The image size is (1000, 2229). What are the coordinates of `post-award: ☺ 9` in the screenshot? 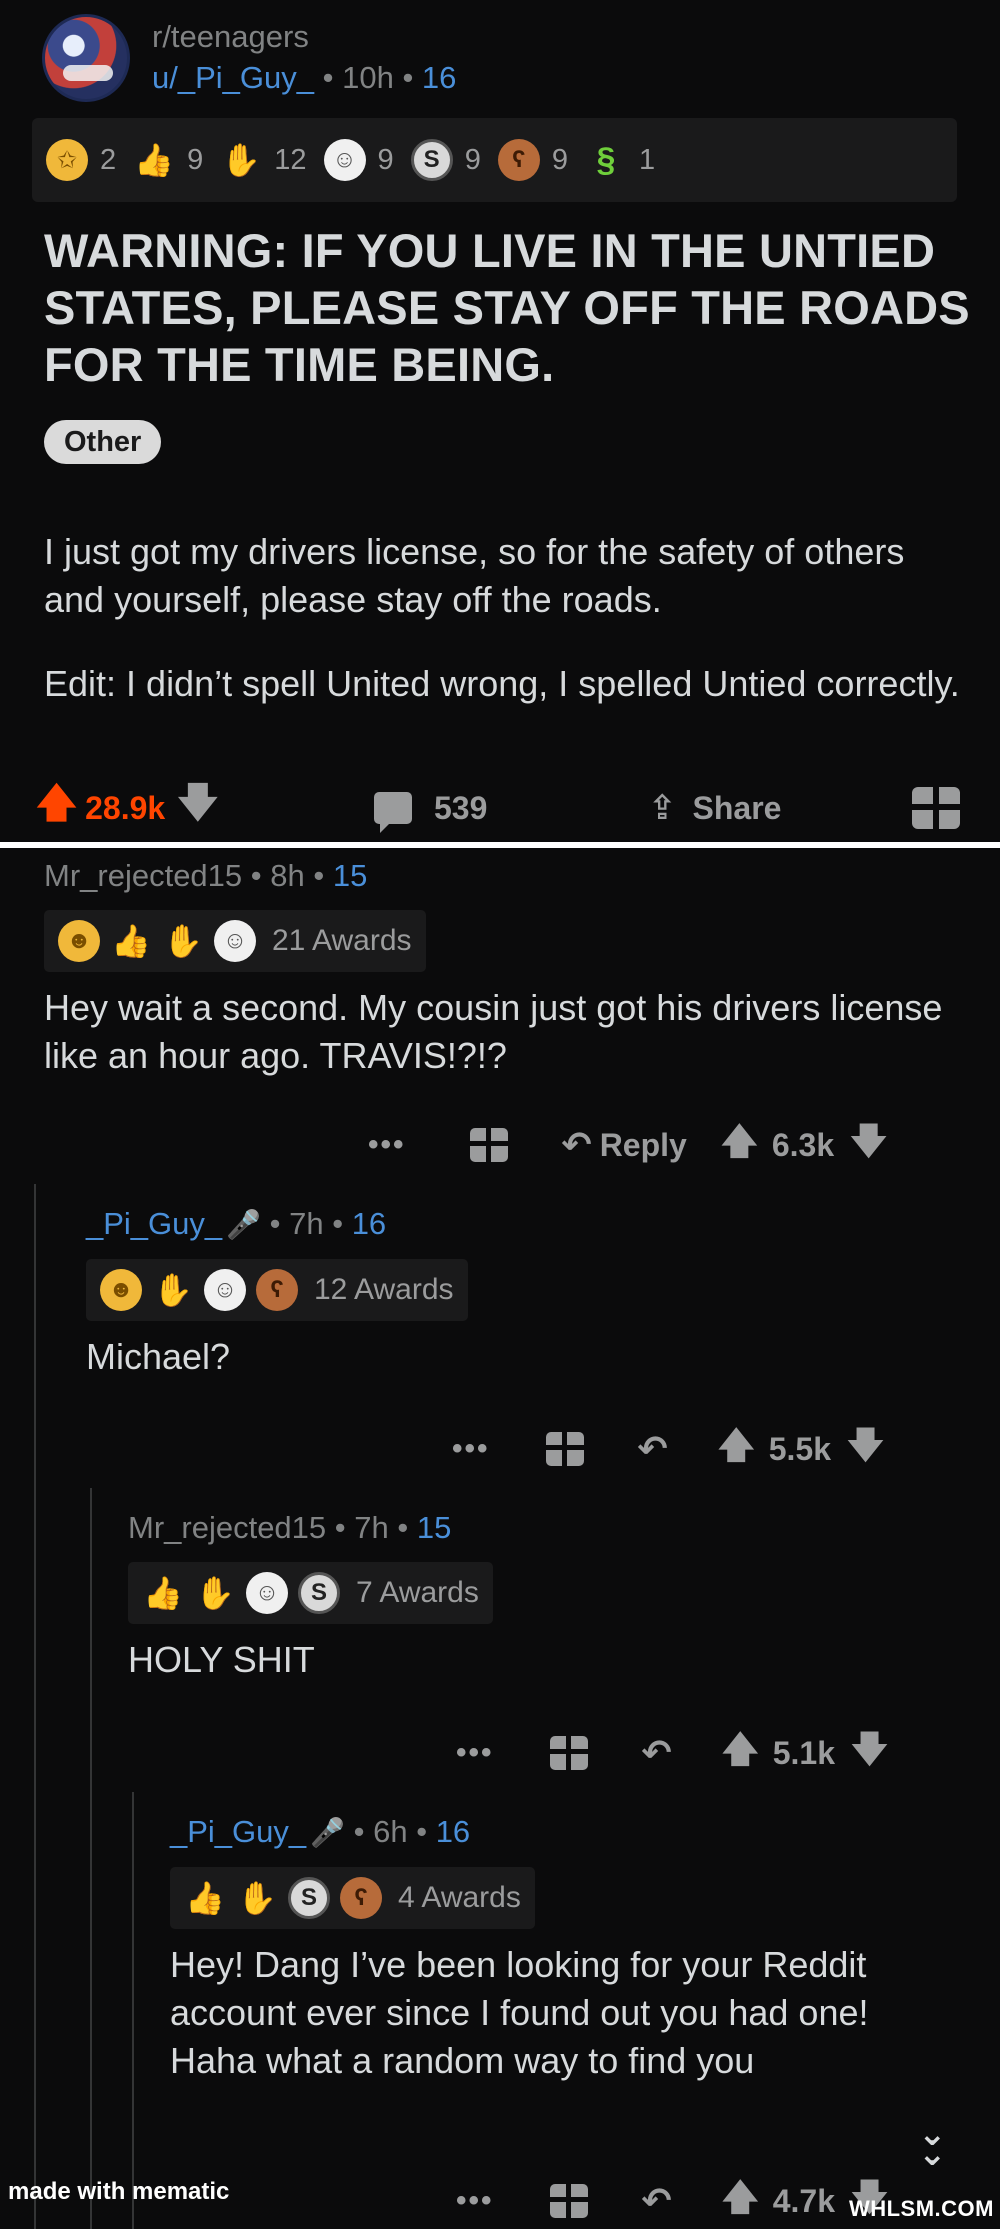 It's located at (358, 160).